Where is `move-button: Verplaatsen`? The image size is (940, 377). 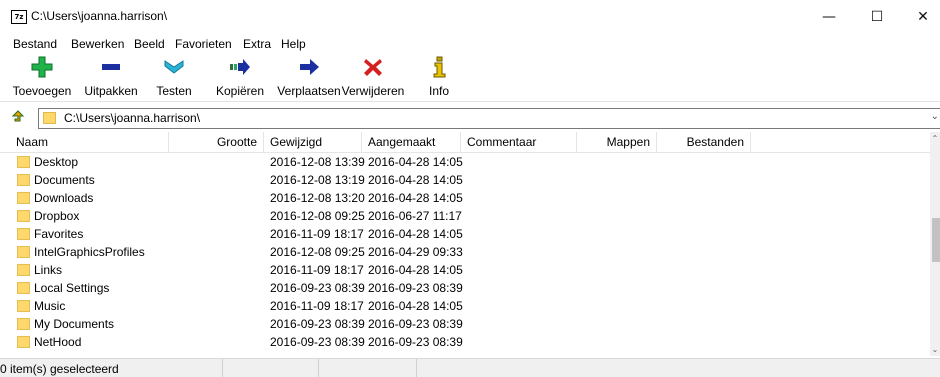 move-button: Verplaatsen is located at coordinates (309, 77).